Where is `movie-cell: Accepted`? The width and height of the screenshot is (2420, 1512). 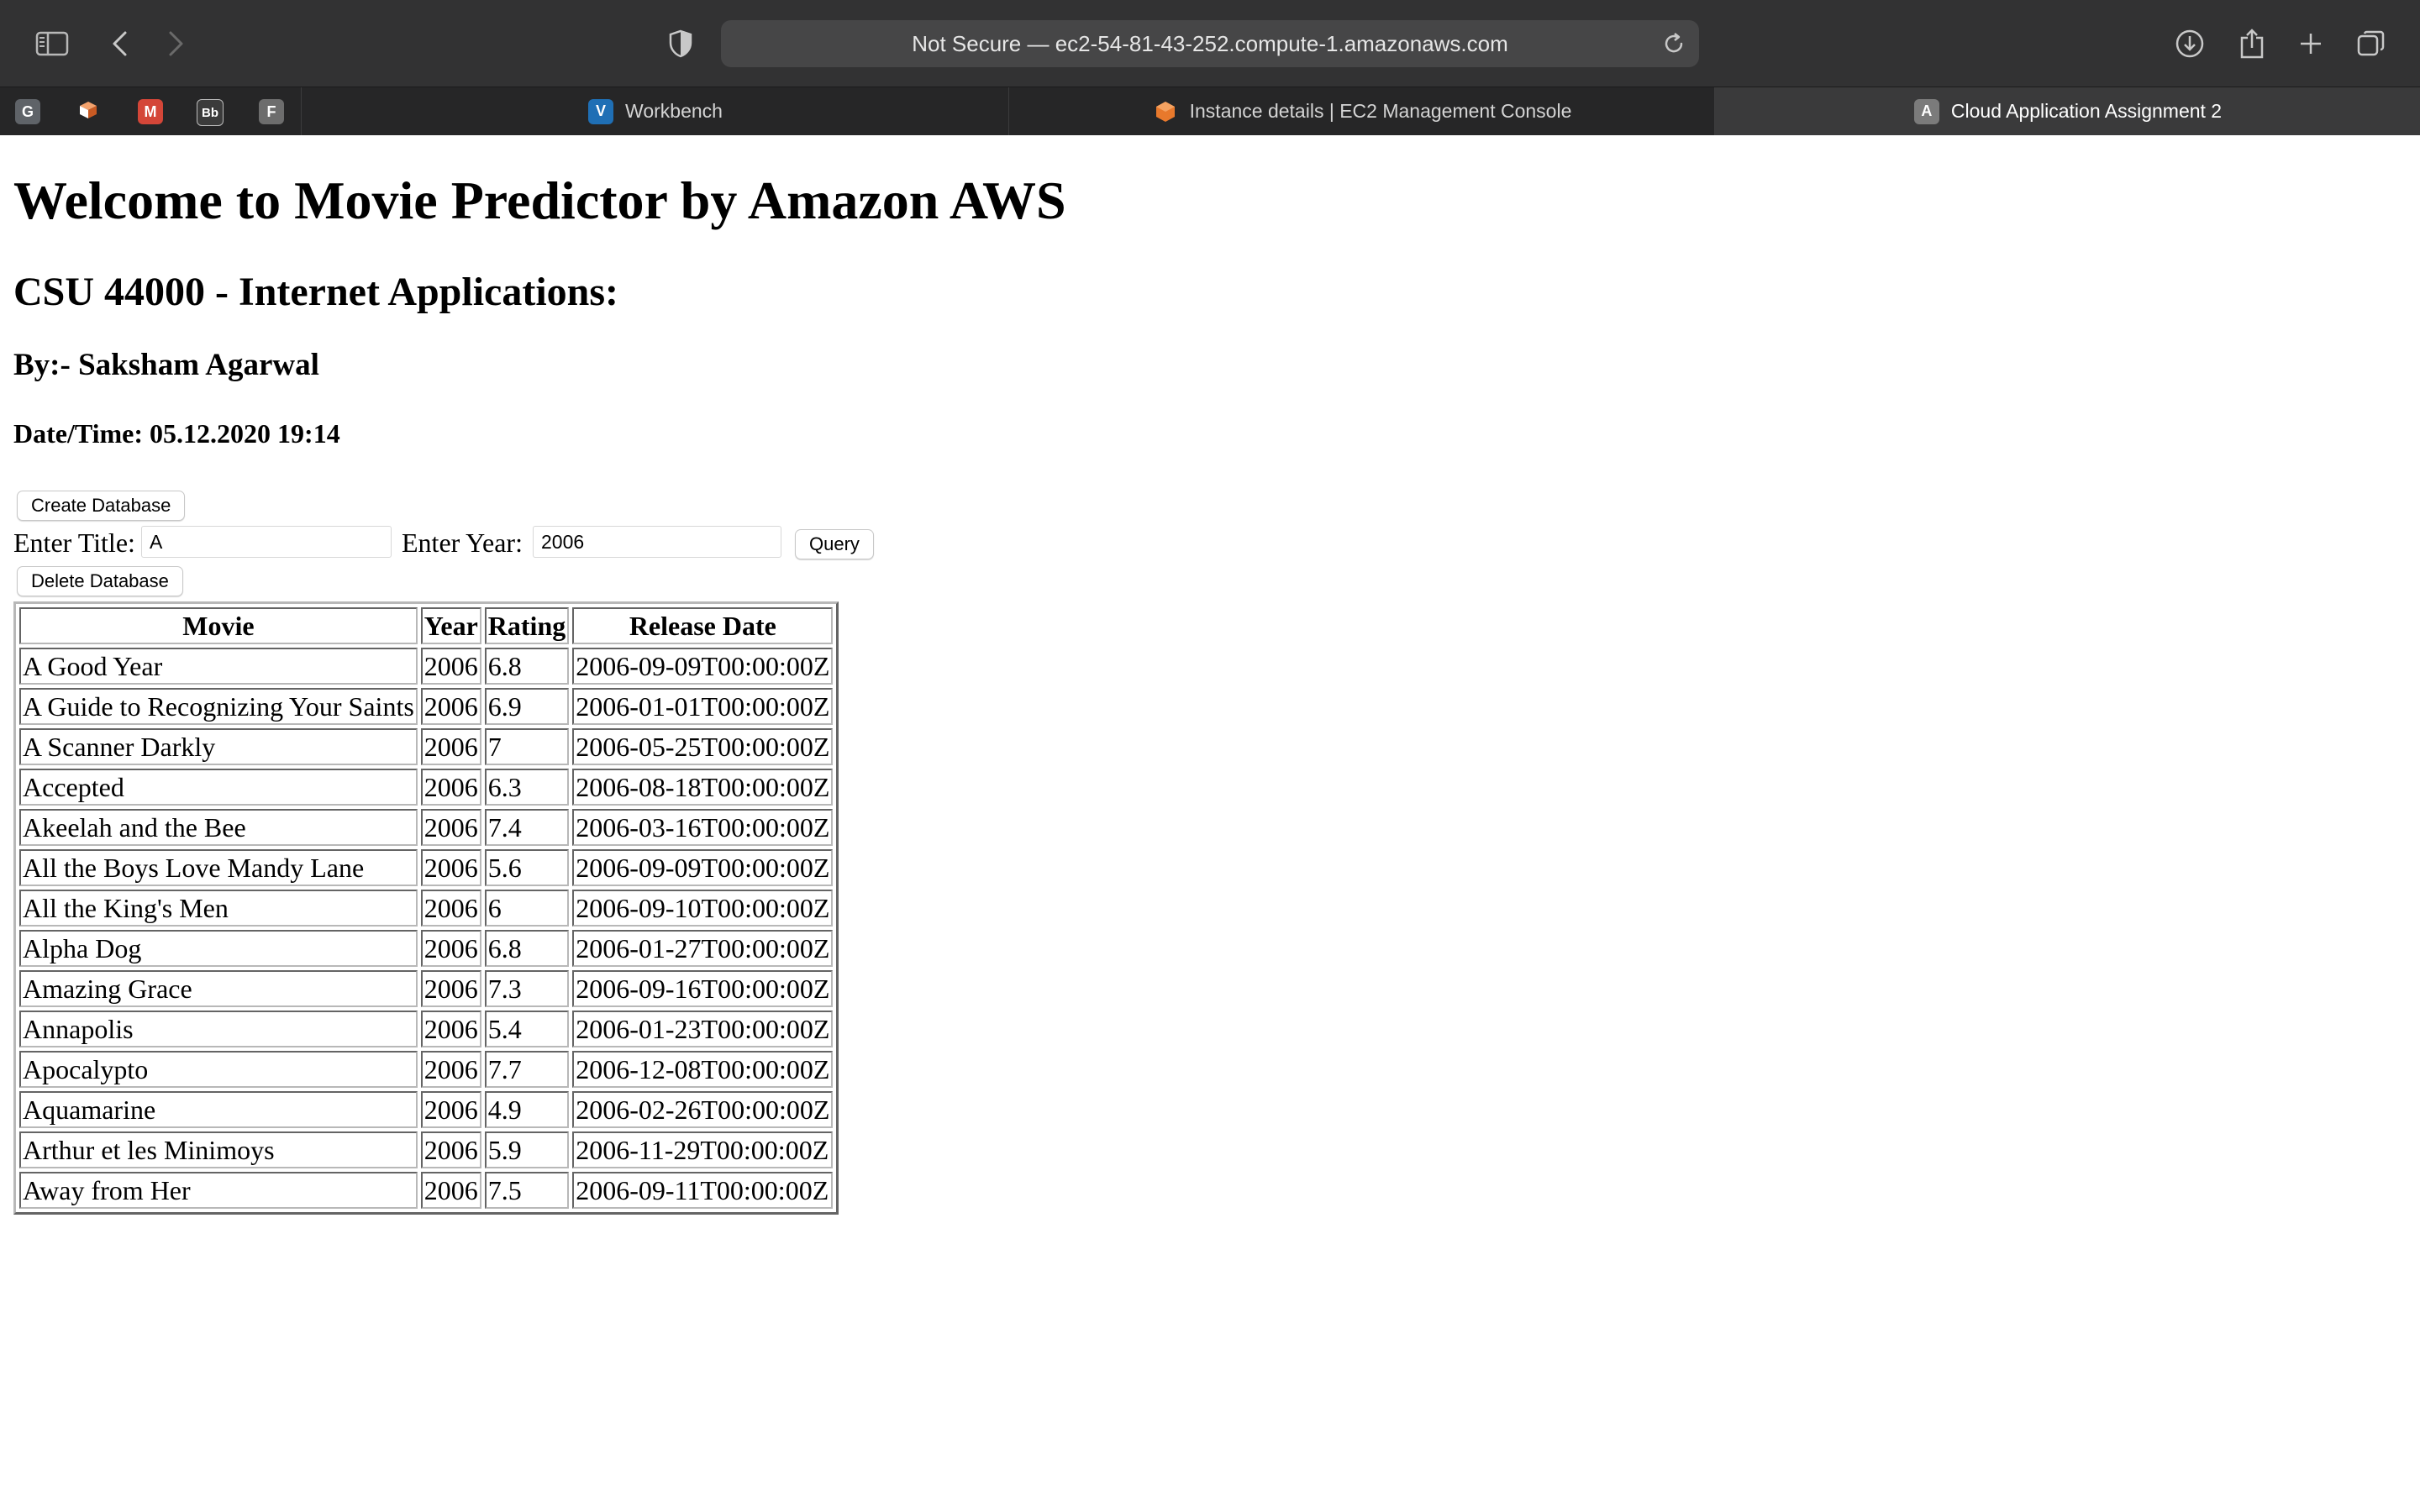 movie-cell: Accepted is located at coordinates (218, 787).